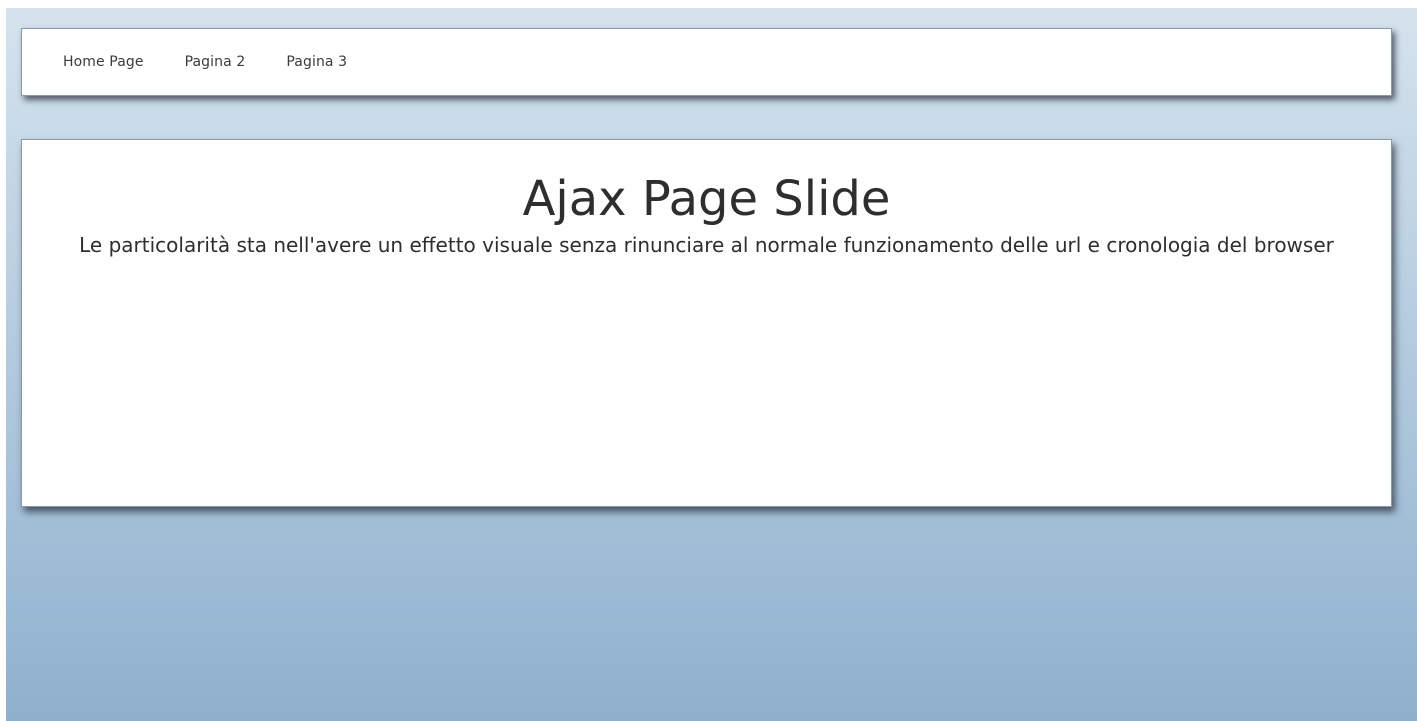 This screenshot has width=1417, height=721. Describe the element at coordinates (706, 199) in the screenshot. I see `page-title: Ajax Page Slide` at that location.